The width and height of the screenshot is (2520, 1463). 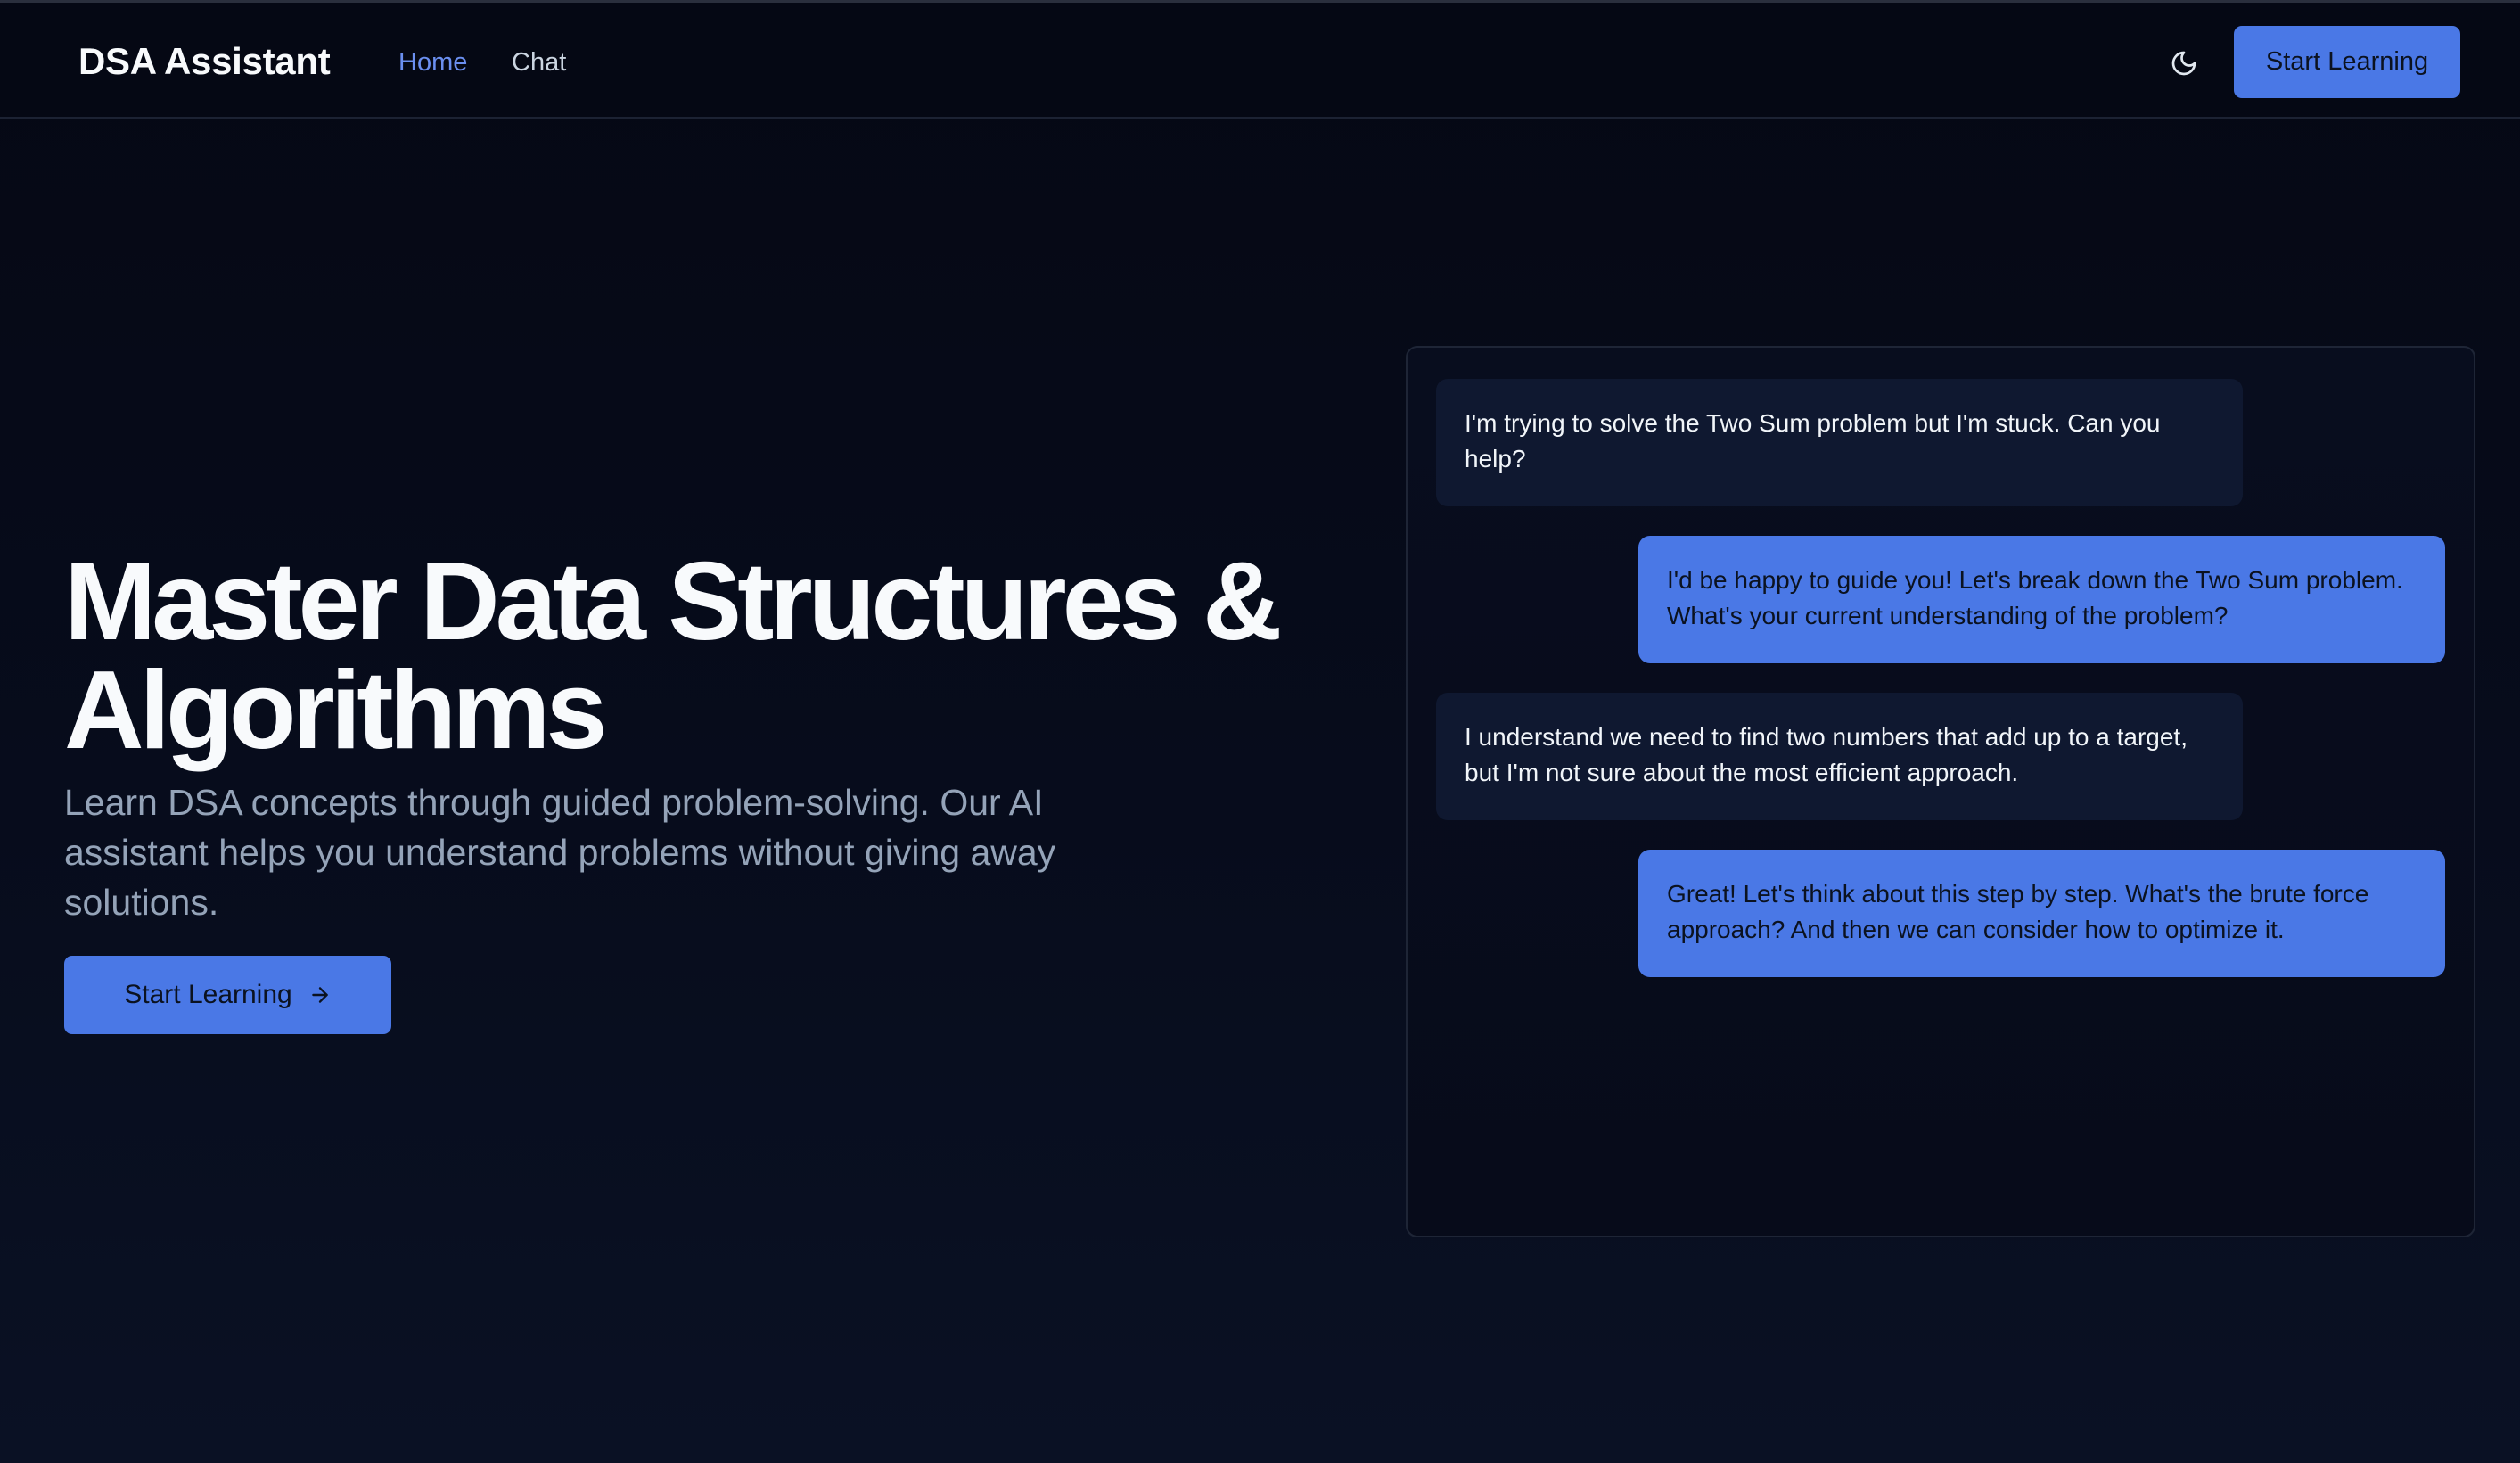 I want to click on theme-toggle-button, so click(x=2184, y=64).